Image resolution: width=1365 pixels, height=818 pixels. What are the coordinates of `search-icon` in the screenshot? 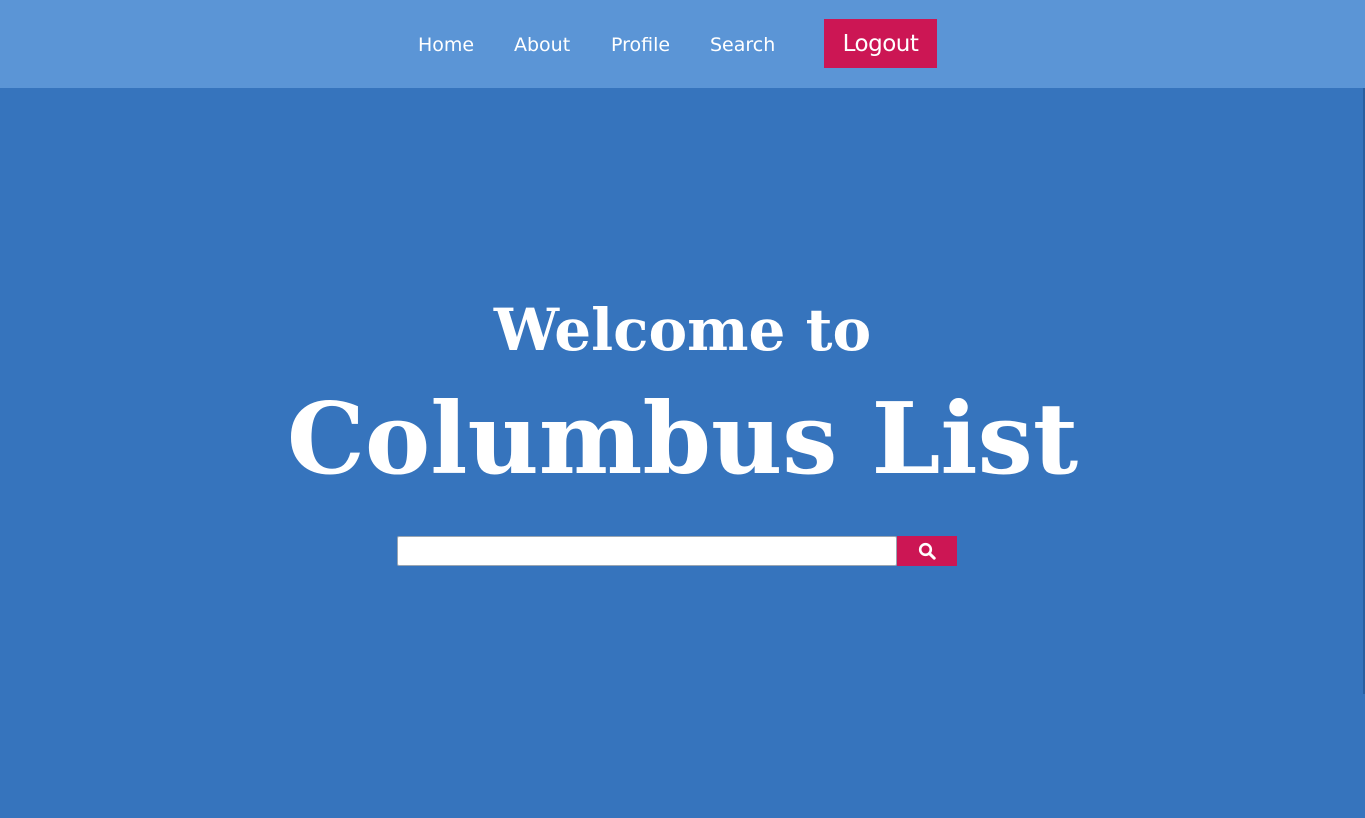 It's located at (927, 551).